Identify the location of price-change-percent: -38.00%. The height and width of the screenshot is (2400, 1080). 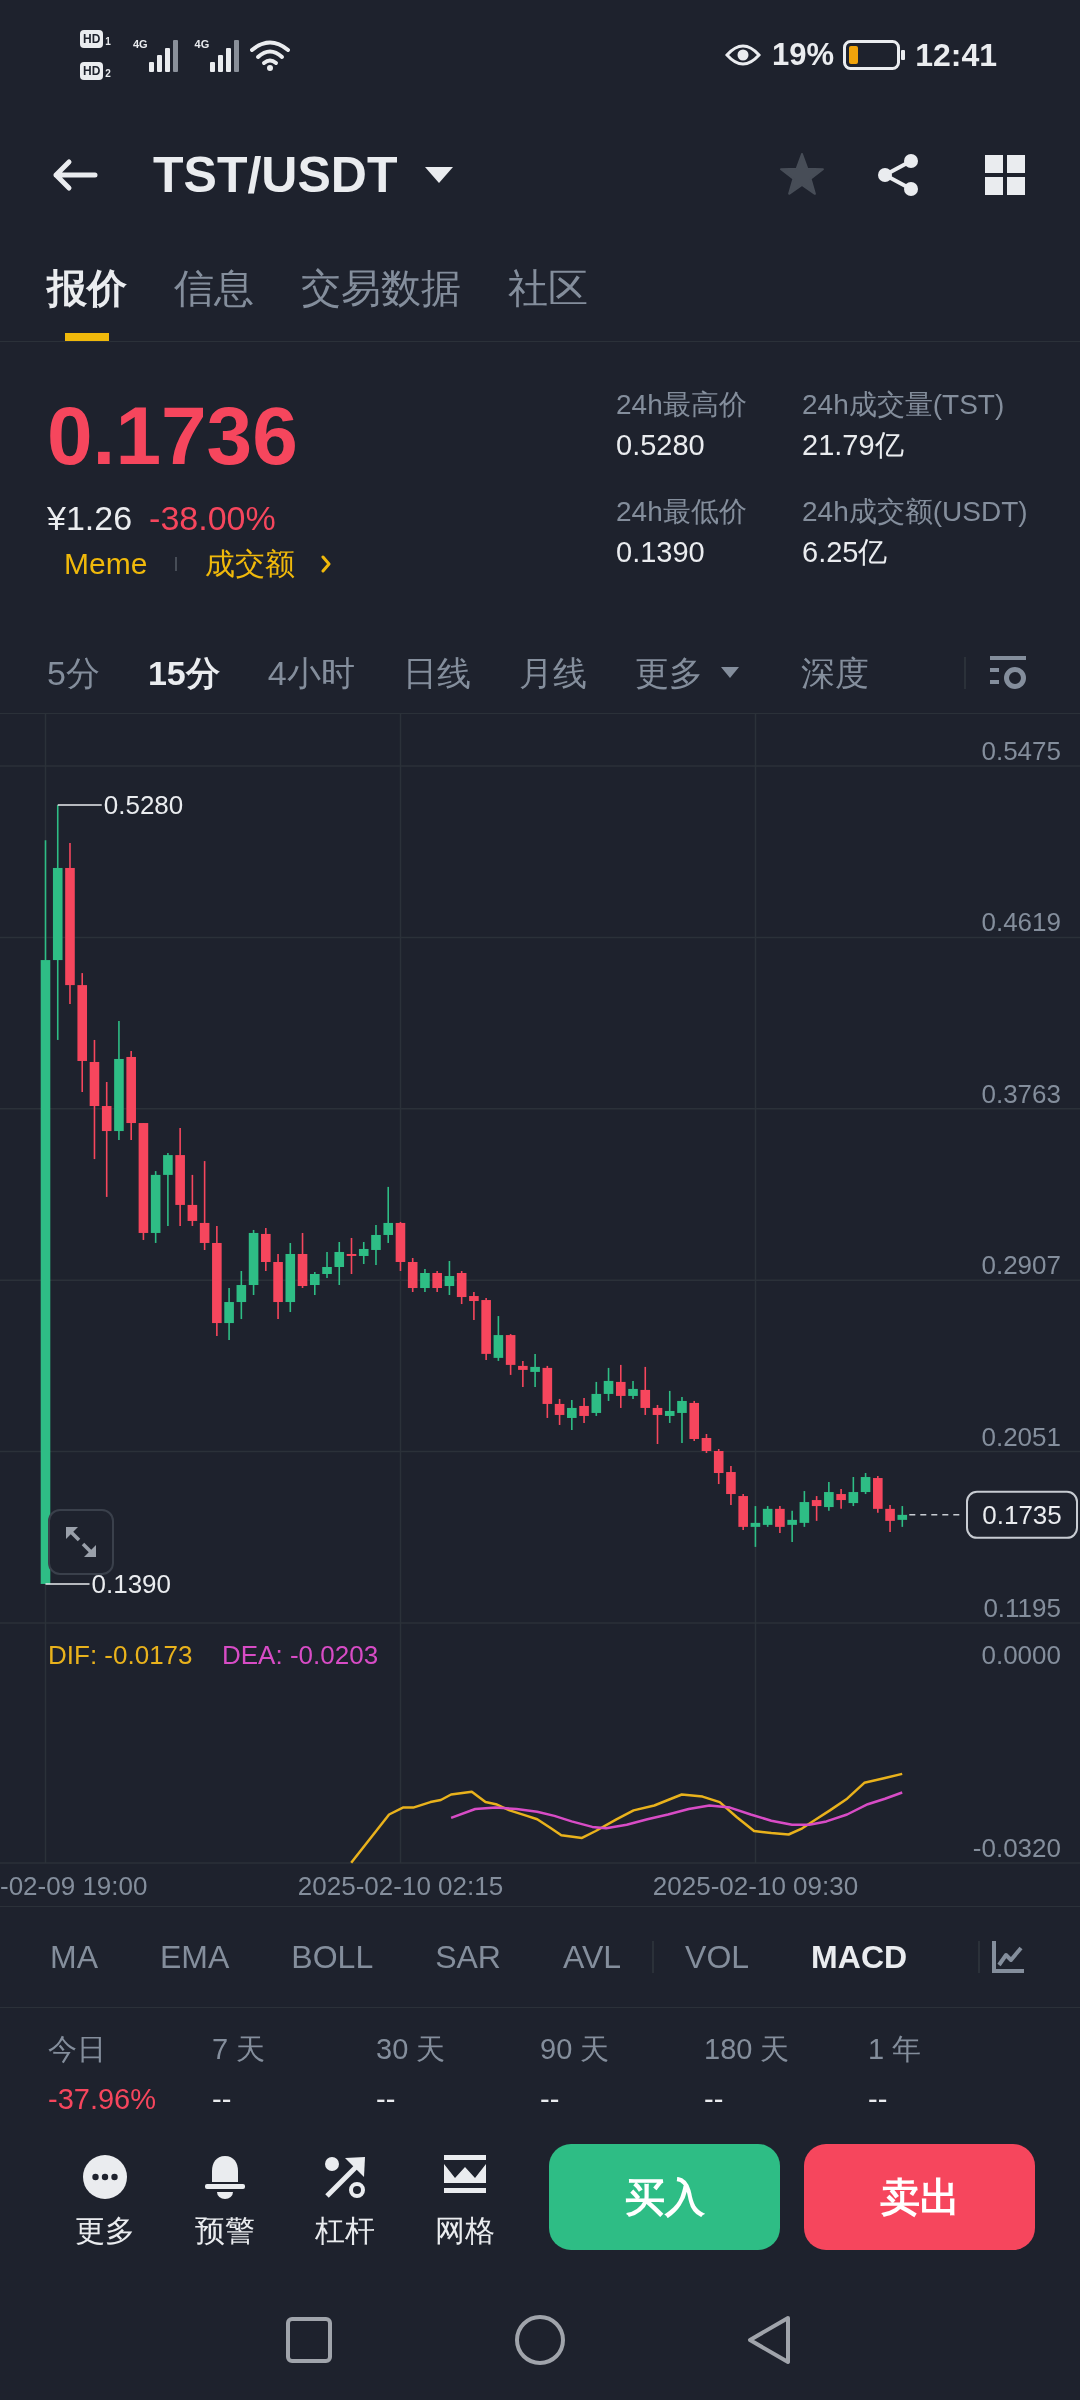
(212, 518).